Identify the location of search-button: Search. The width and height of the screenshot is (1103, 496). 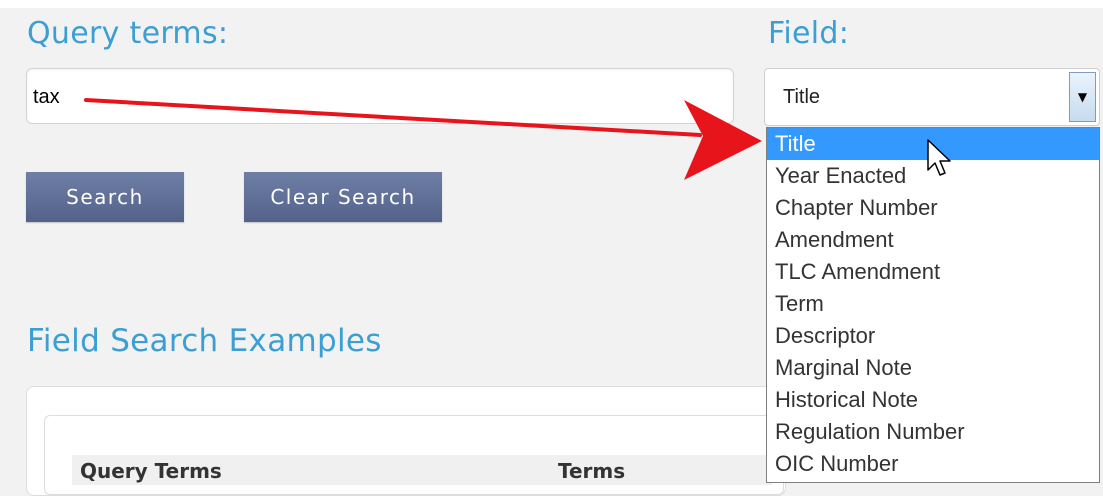
(105, 197).